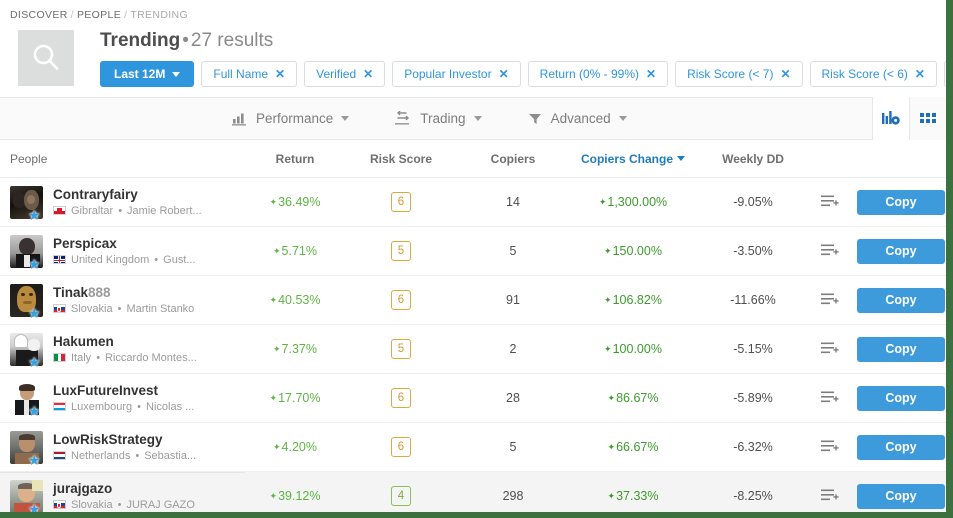 Image resolution: width=953 pixels, height=518 pixels. What do you see at coordinates (249, 74) in the screenshot?
I see `filter-chip-full-name: Full Name ✕` at bounding box center [249, 74].